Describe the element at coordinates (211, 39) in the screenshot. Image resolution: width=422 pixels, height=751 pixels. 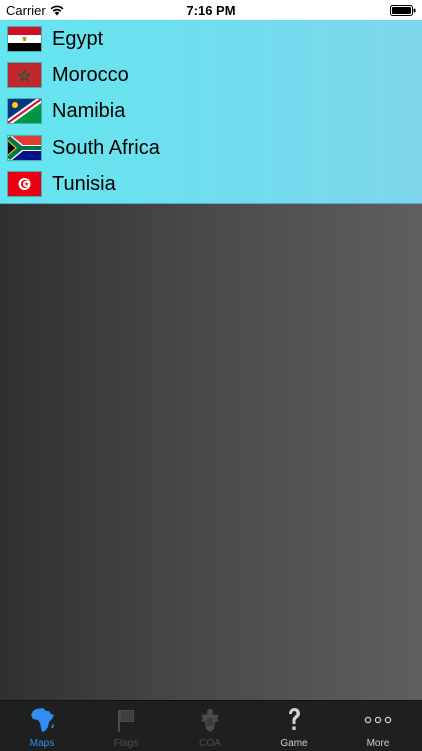
I see `country-row-egypt: Egypt` at that location.